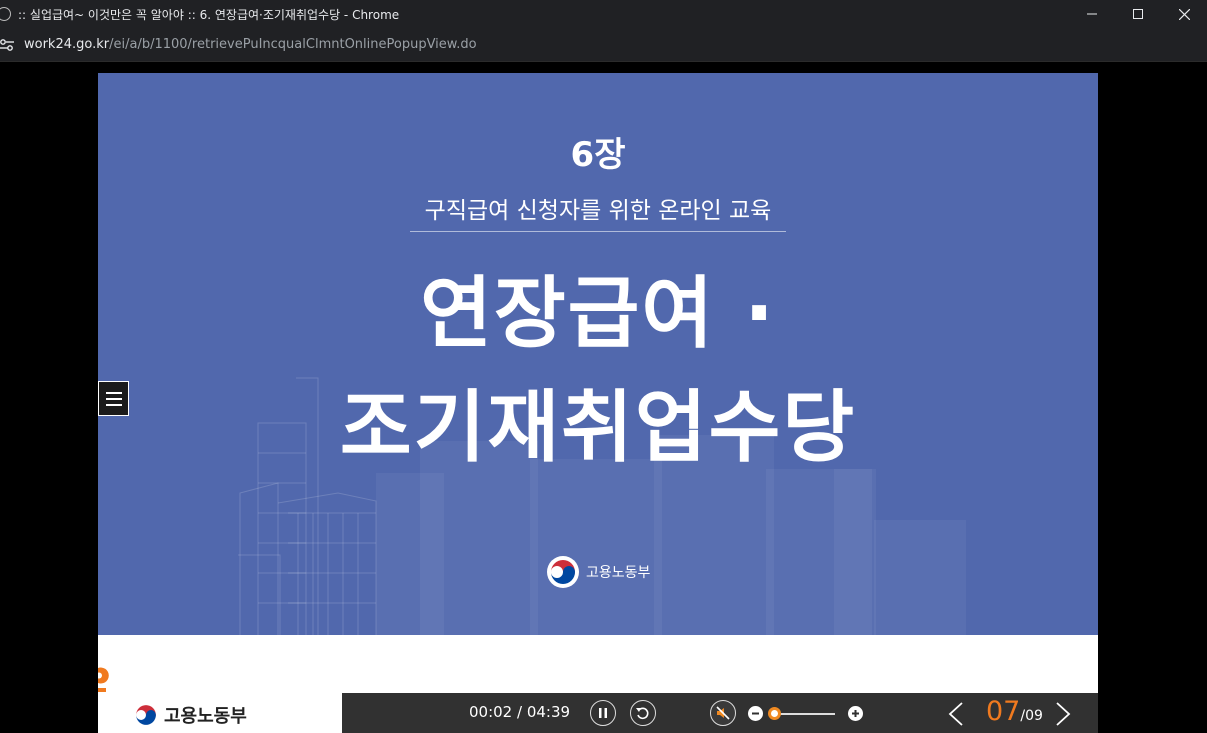 The width and height of the screenshot is (1207, 733). Describe the element at coordinates (113, 392) in the screenshot. I see `hamburger-icon` at that location.